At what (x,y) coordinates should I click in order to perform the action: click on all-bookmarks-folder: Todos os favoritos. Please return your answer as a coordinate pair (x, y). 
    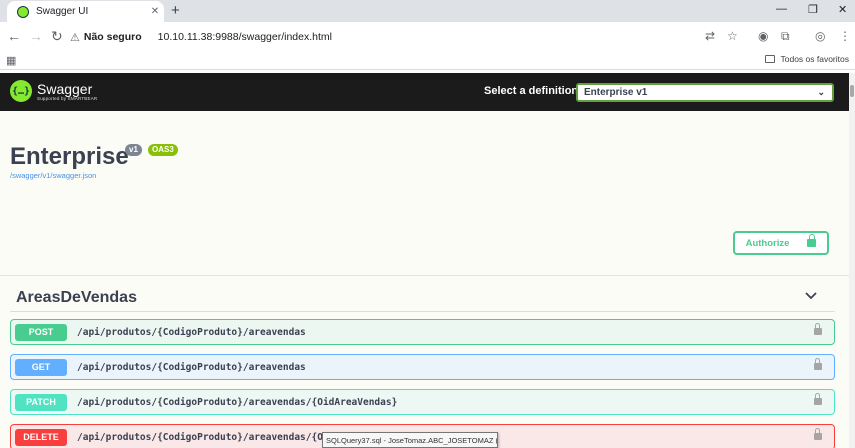
    Looking at the image, I should click on (807, 59).